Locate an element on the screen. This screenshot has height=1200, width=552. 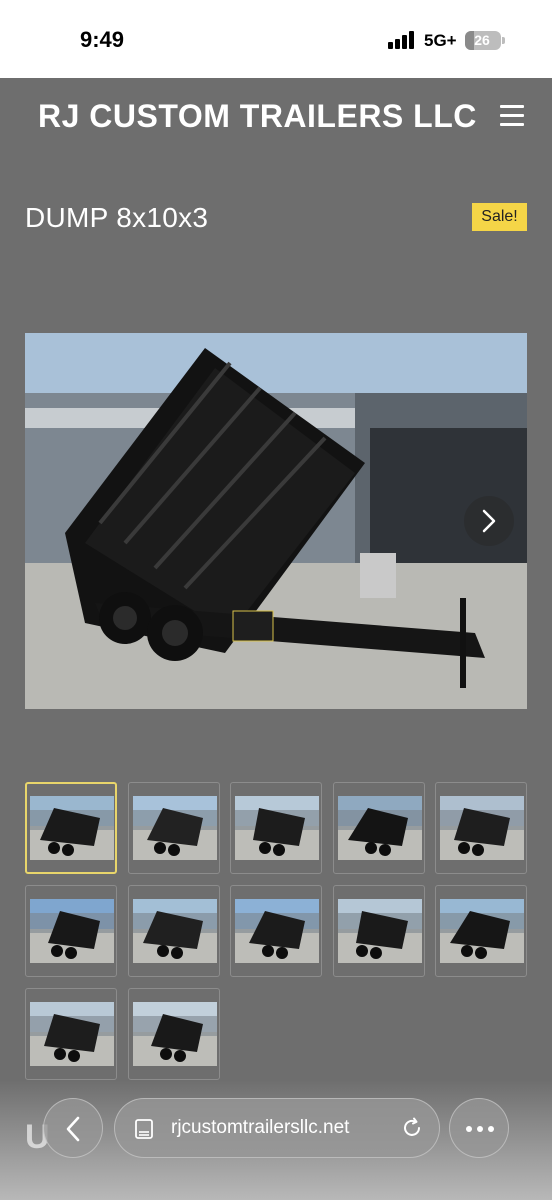
hamburger-menu-icon is located at coordinates (512, 116).